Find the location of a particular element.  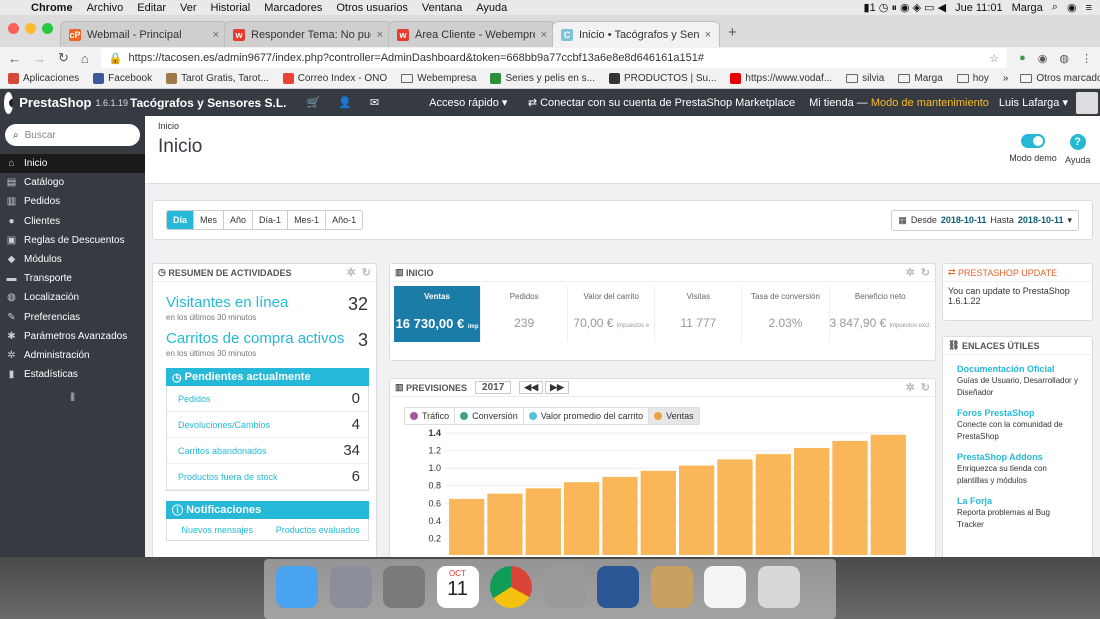

tab-1: cP Webmail - Principal × is located at coordinates (144, 34).